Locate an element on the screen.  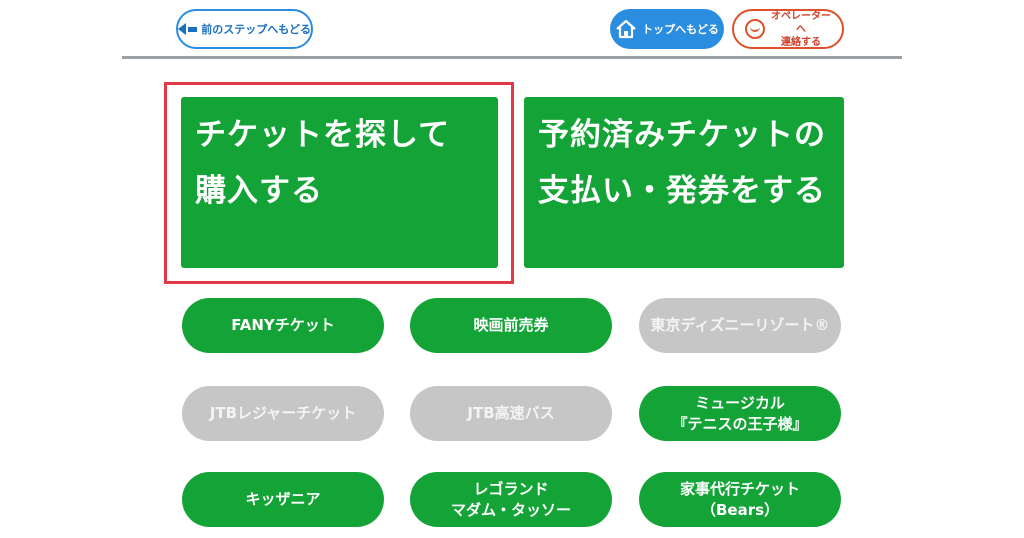
operator-button: オペレーターへ 連絡する is located at coordinates (788, 29).